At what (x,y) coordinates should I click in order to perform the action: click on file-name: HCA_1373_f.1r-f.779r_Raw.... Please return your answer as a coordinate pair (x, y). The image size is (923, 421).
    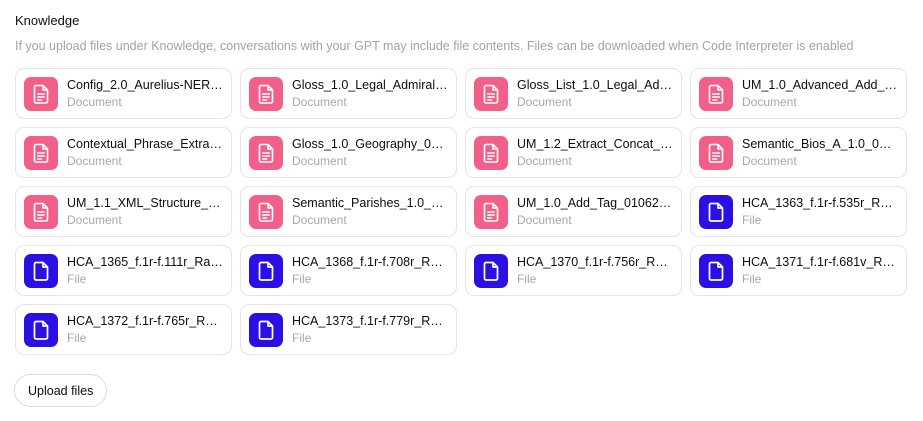
    Looking at the image, I should click on (370, 321).